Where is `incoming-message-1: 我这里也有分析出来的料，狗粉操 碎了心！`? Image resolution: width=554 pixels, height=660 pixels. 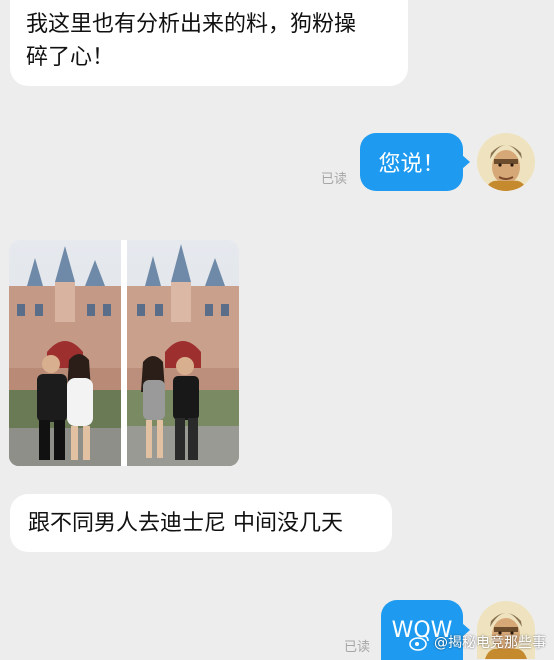
incoming-message-1: 我这里也有分析出来的料，狗粉操 碎了心！ is located at coordinates (209, 43).